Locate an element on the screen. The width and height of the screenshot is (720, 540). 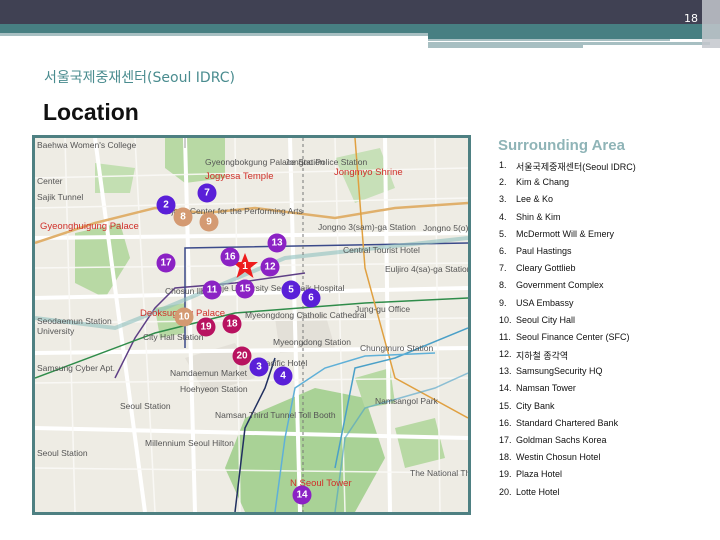
map-marker-label: 17 is located at coordinates (166, 263).